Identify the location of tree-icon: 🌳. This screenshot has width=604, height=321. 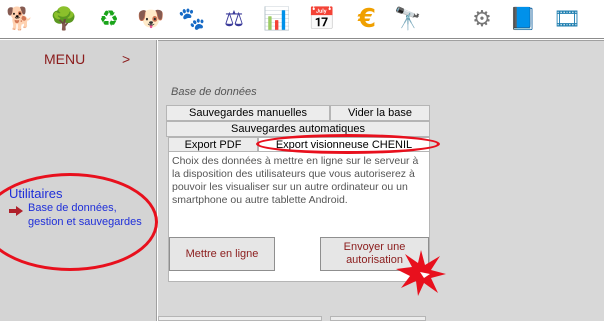
(64, 19).